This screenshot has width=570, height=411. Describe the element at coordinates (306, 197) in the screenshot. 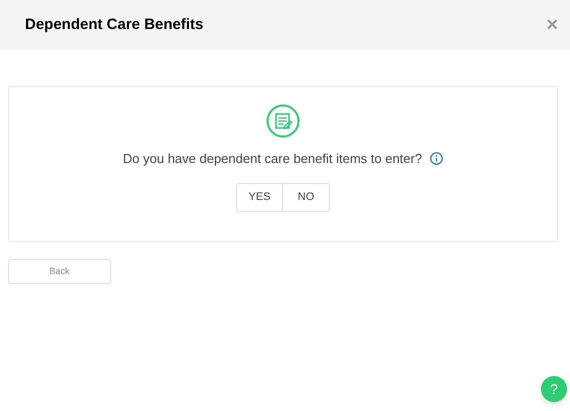

I see `answer-button: NO` at that location.